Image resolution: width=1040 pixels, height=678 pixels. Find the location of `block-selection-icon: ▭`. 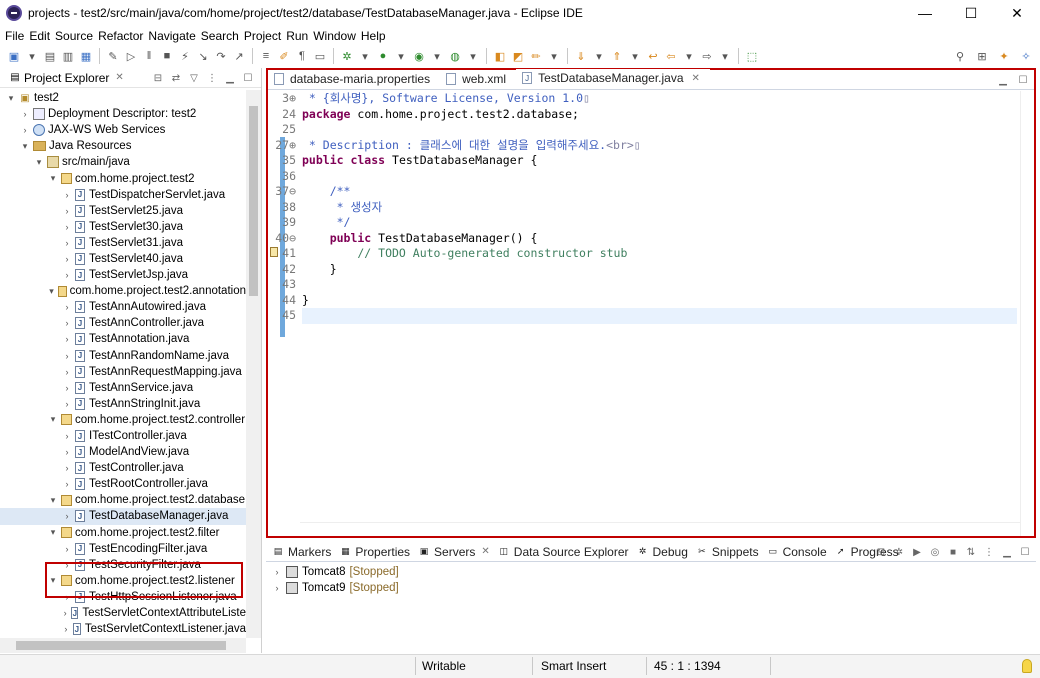

block-selection-icon: ▭ is located at coordinates (320, 56).